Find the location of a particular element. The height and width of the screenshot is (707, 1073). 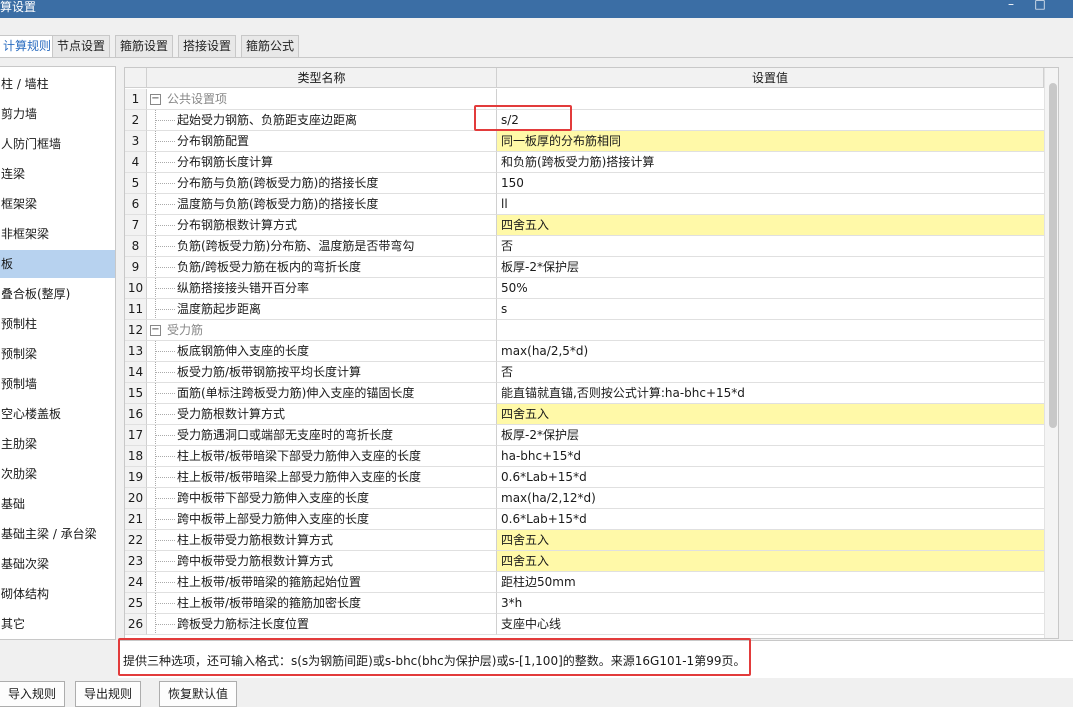

sidebar-item-shear-wall: 剪力墙 is located at coordinates (57, 114).